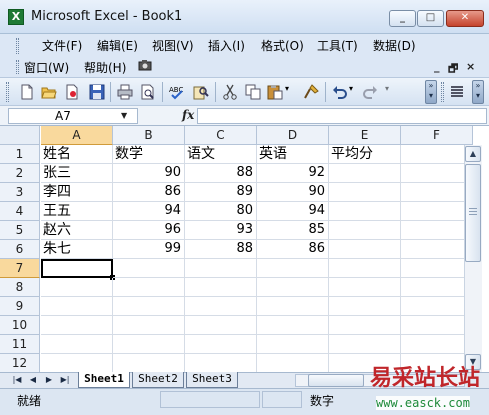 Image resolution: width=489 pixels, height=415 pixels. Describe the element at coordinates (20, 363) in the screenshot. I see `row-header-12: 12` at that location.